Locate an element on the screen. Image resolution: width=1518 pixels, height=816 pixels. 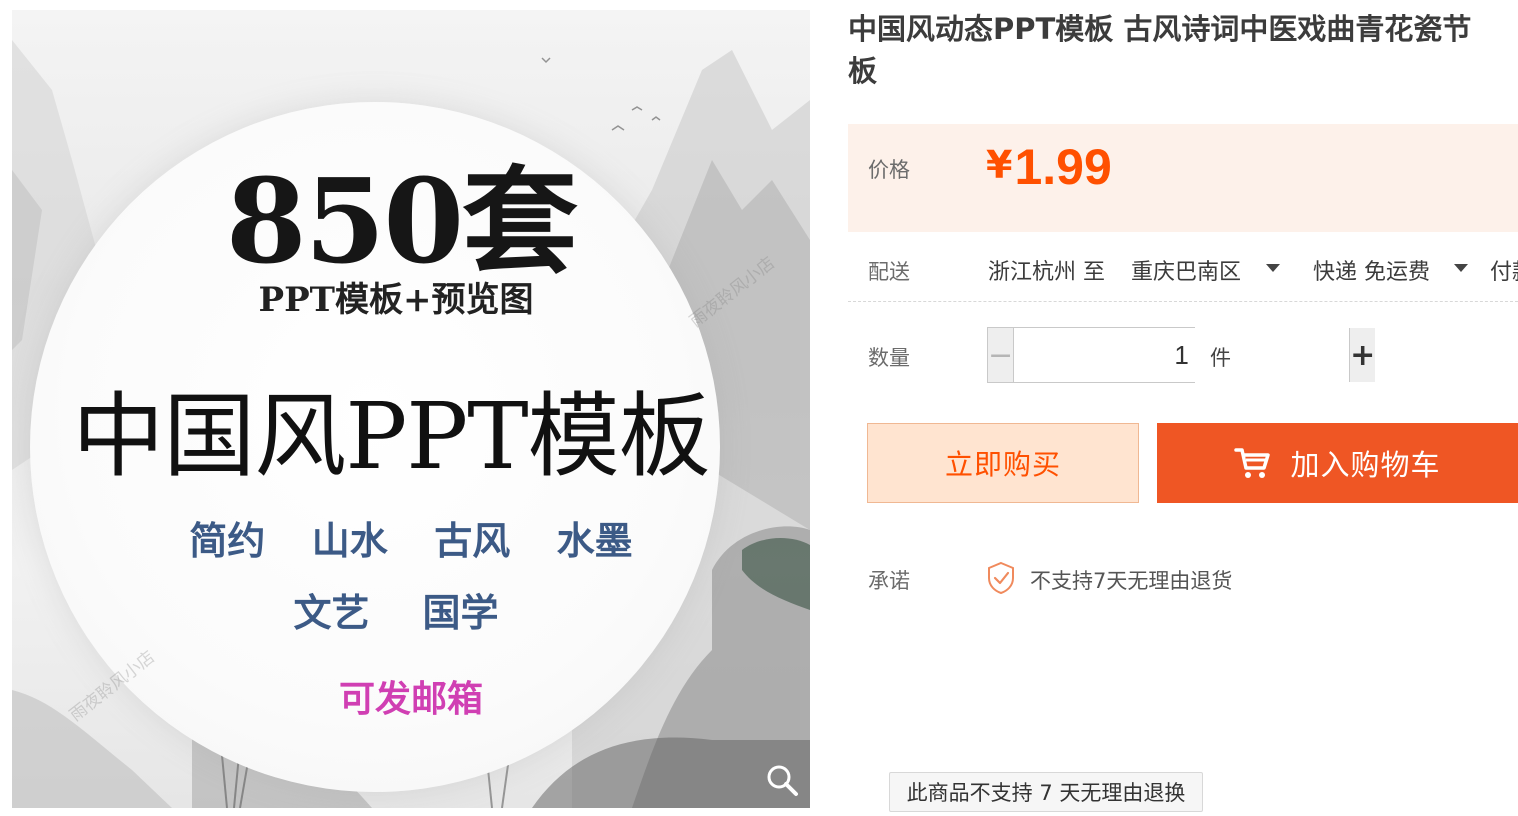
promise-label: 承诺 is located at coordinates (889, 581).